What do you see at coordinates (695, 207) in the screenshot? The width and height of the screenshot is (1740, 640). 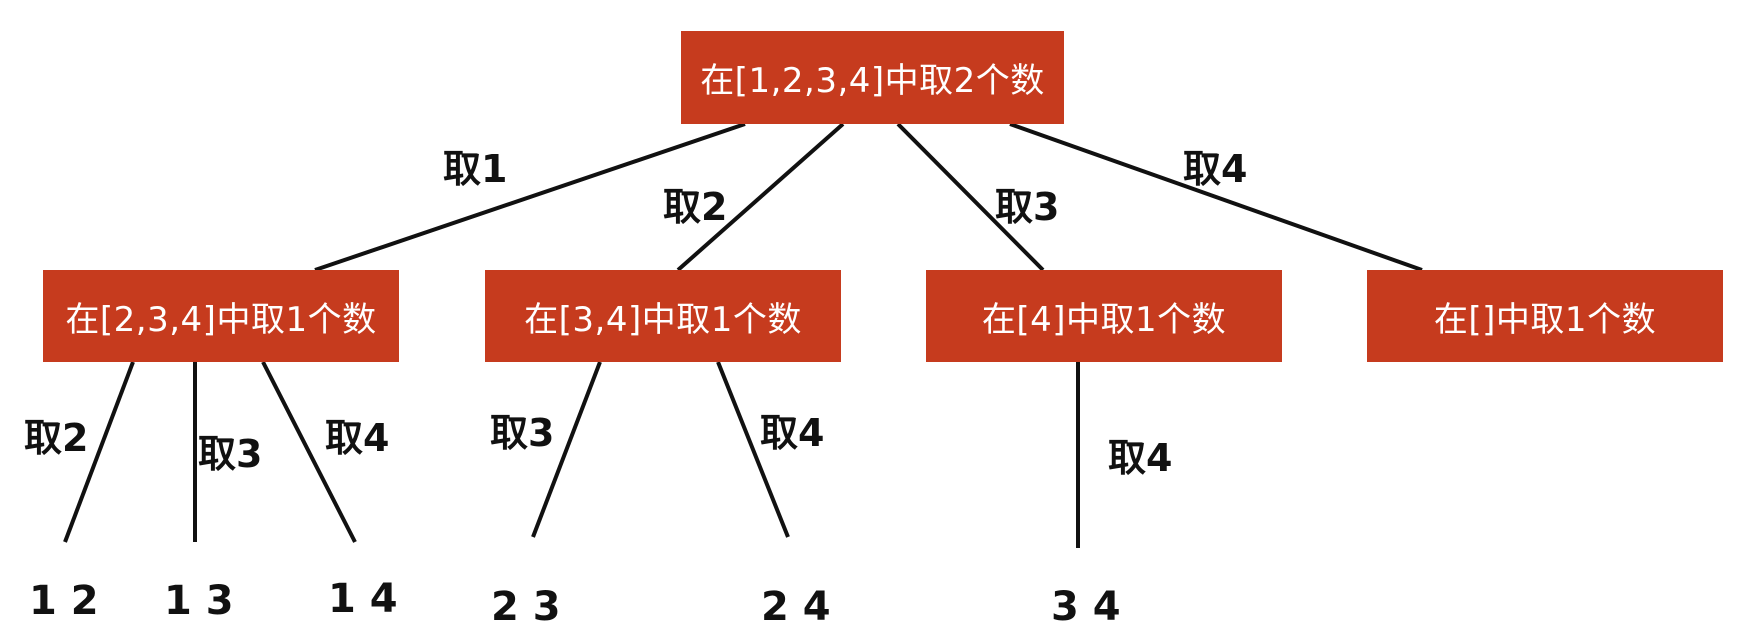 I see `edge-label-root-n2: 取2` at bounding box center [695, 207].